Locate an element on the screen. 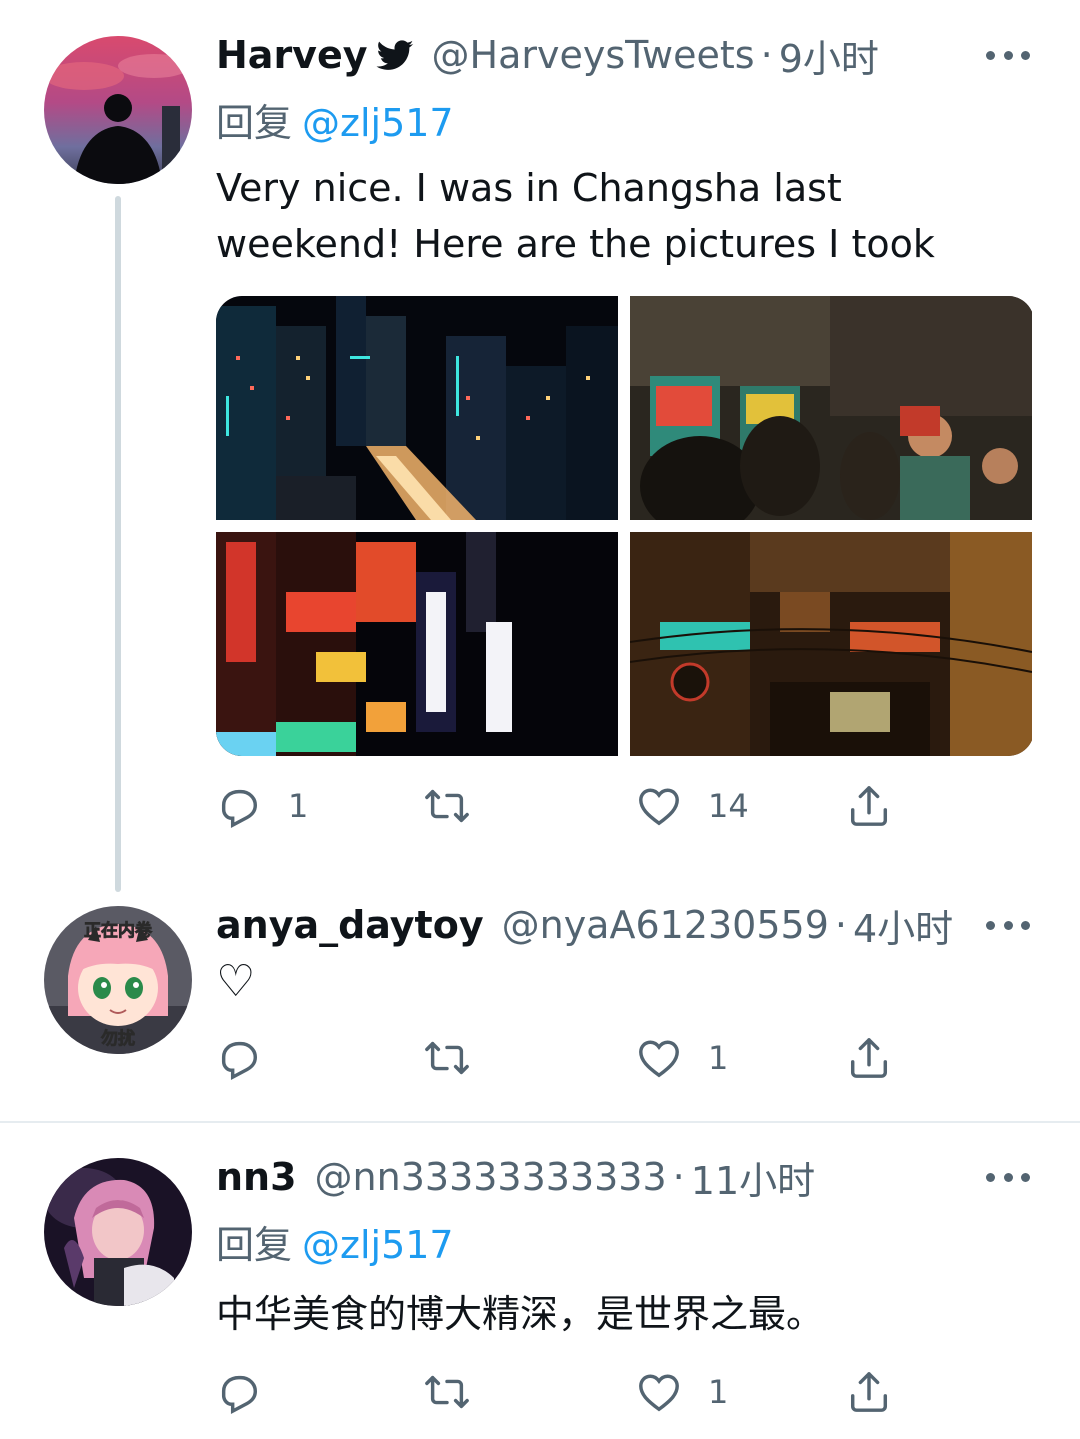  user-handle: @nyaA61230559 is located at coordinates (665, 925).